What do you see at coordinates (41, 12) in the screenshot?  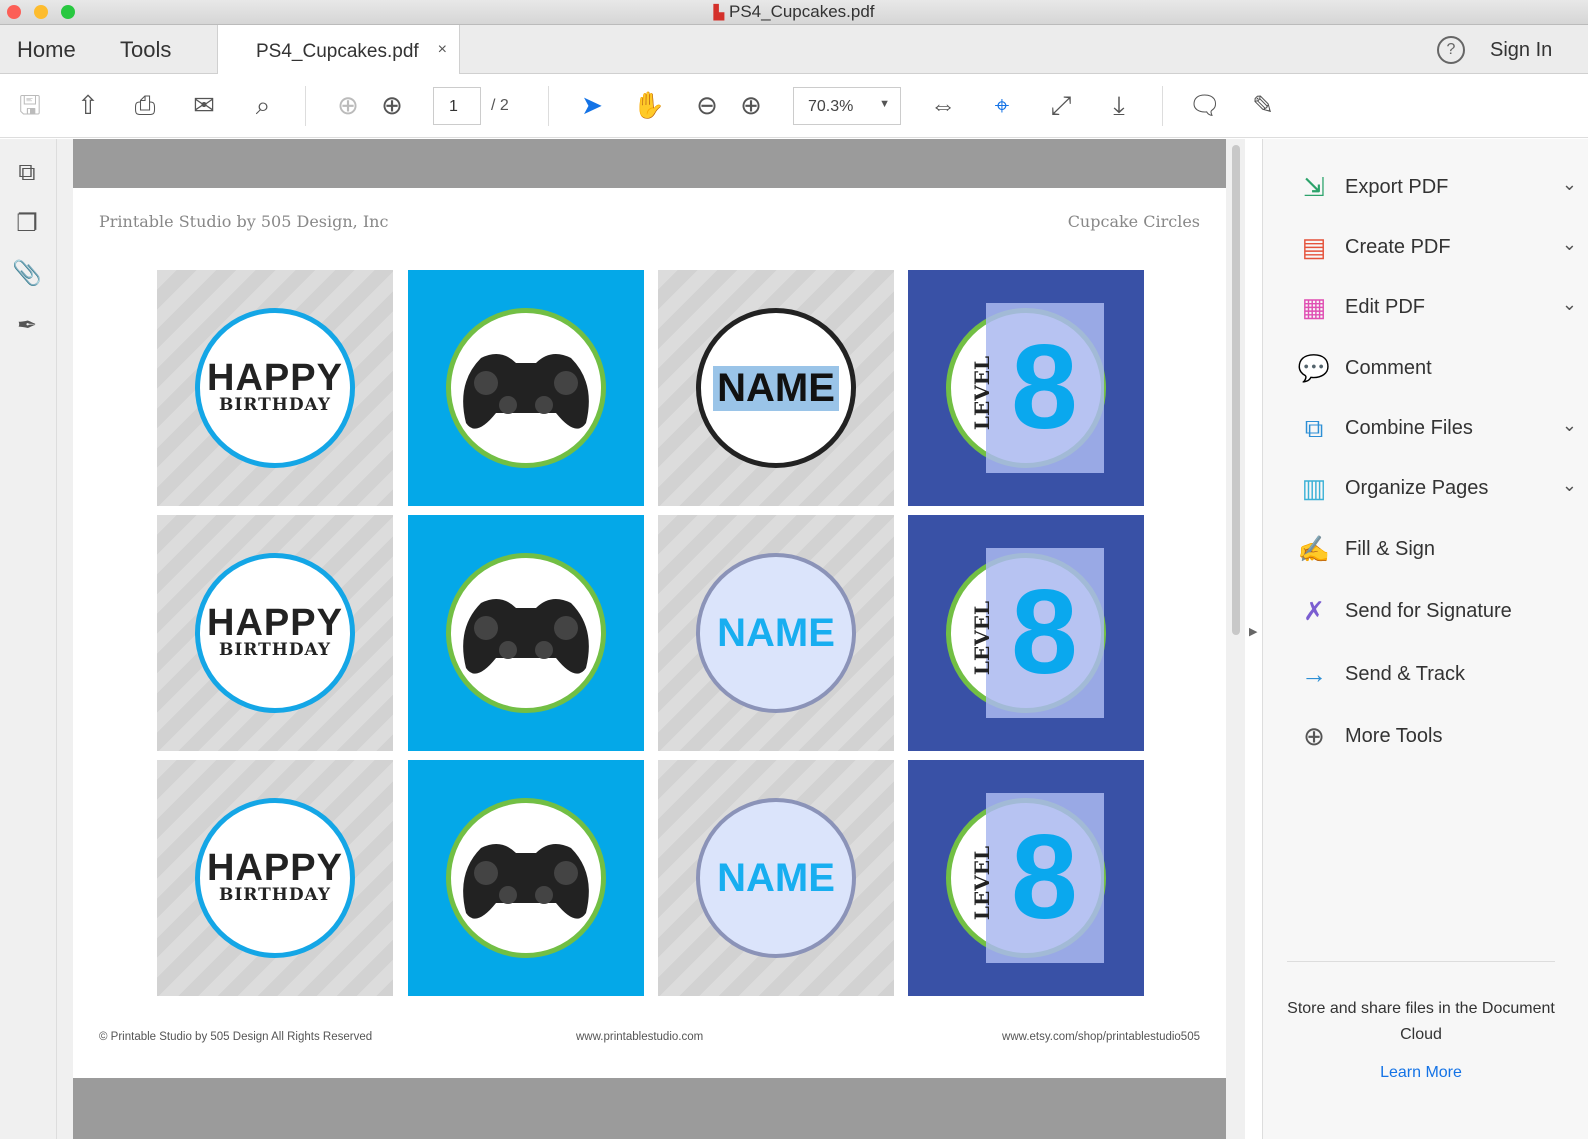 I see `minimize-window-button` at bounding box center [41, 12].